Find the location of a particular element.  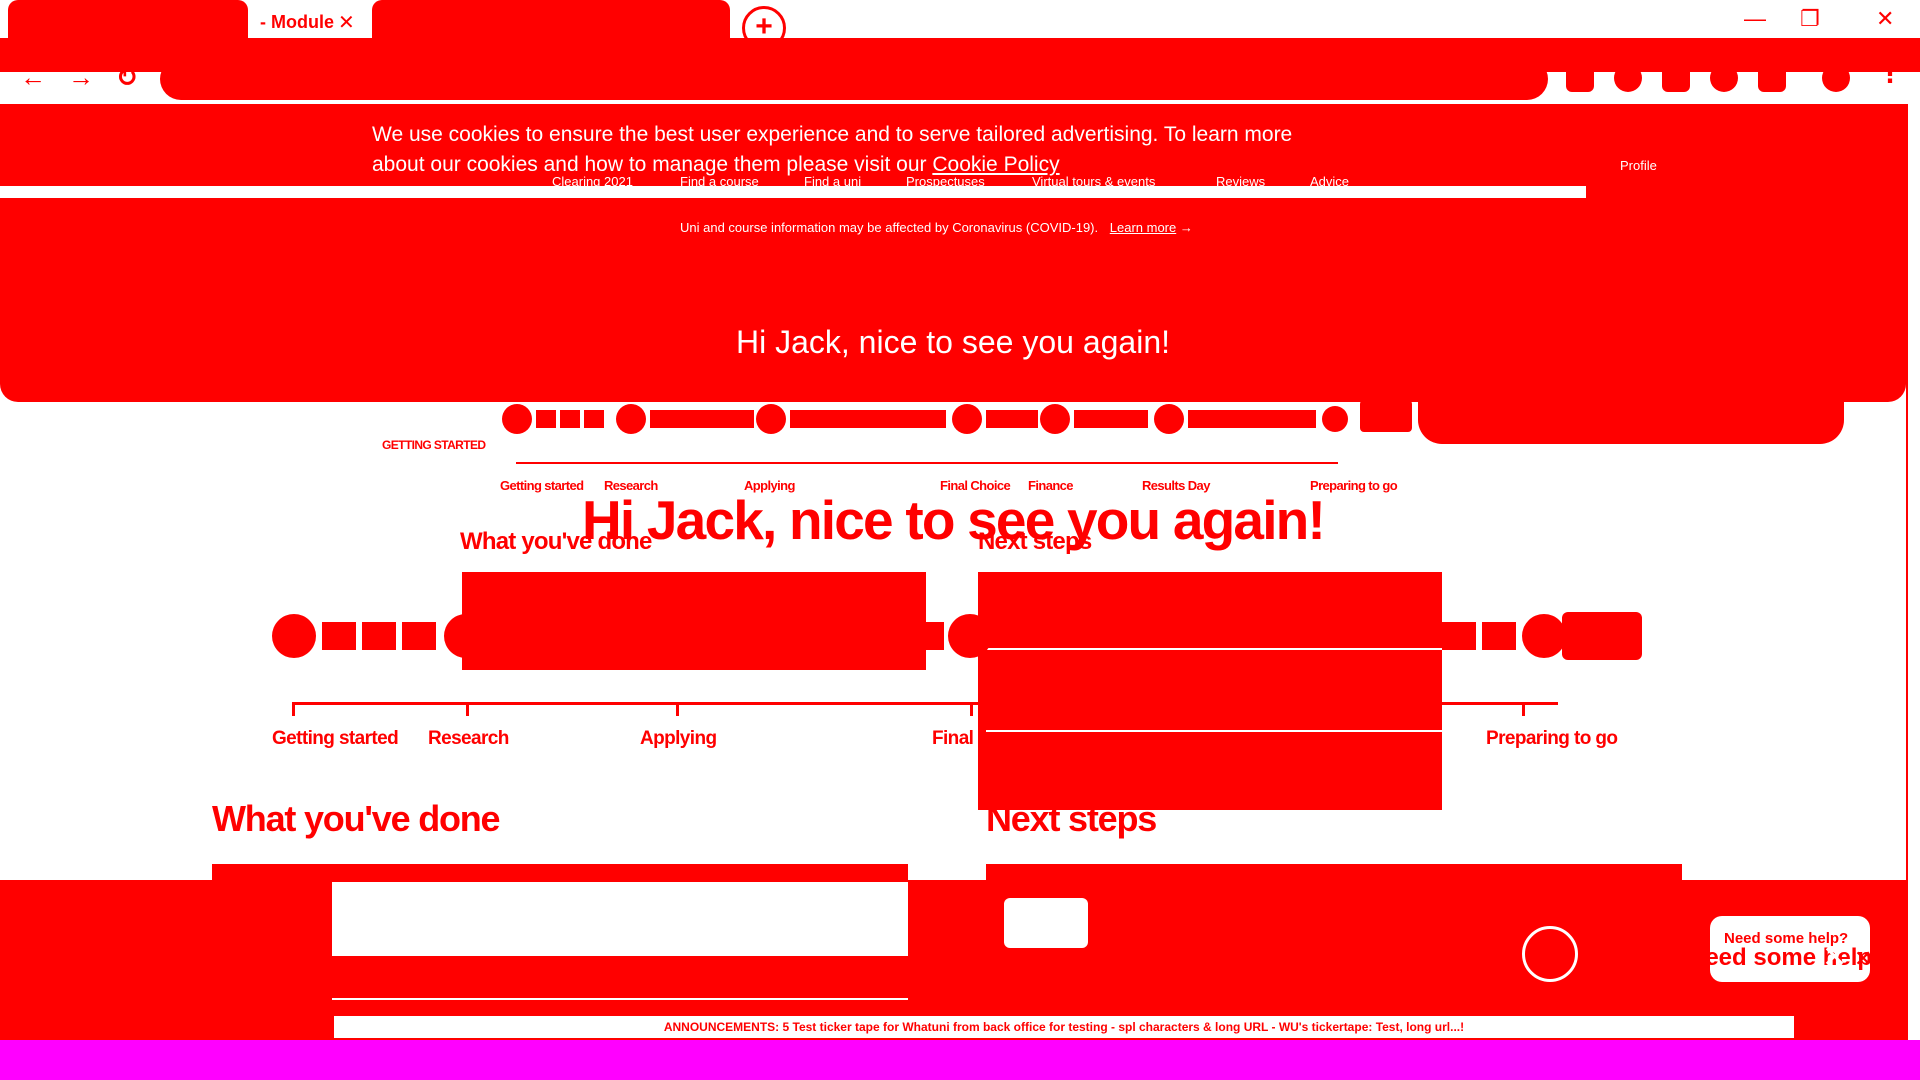

arrow-right-icon: → is located at coordinates (1186, 227).